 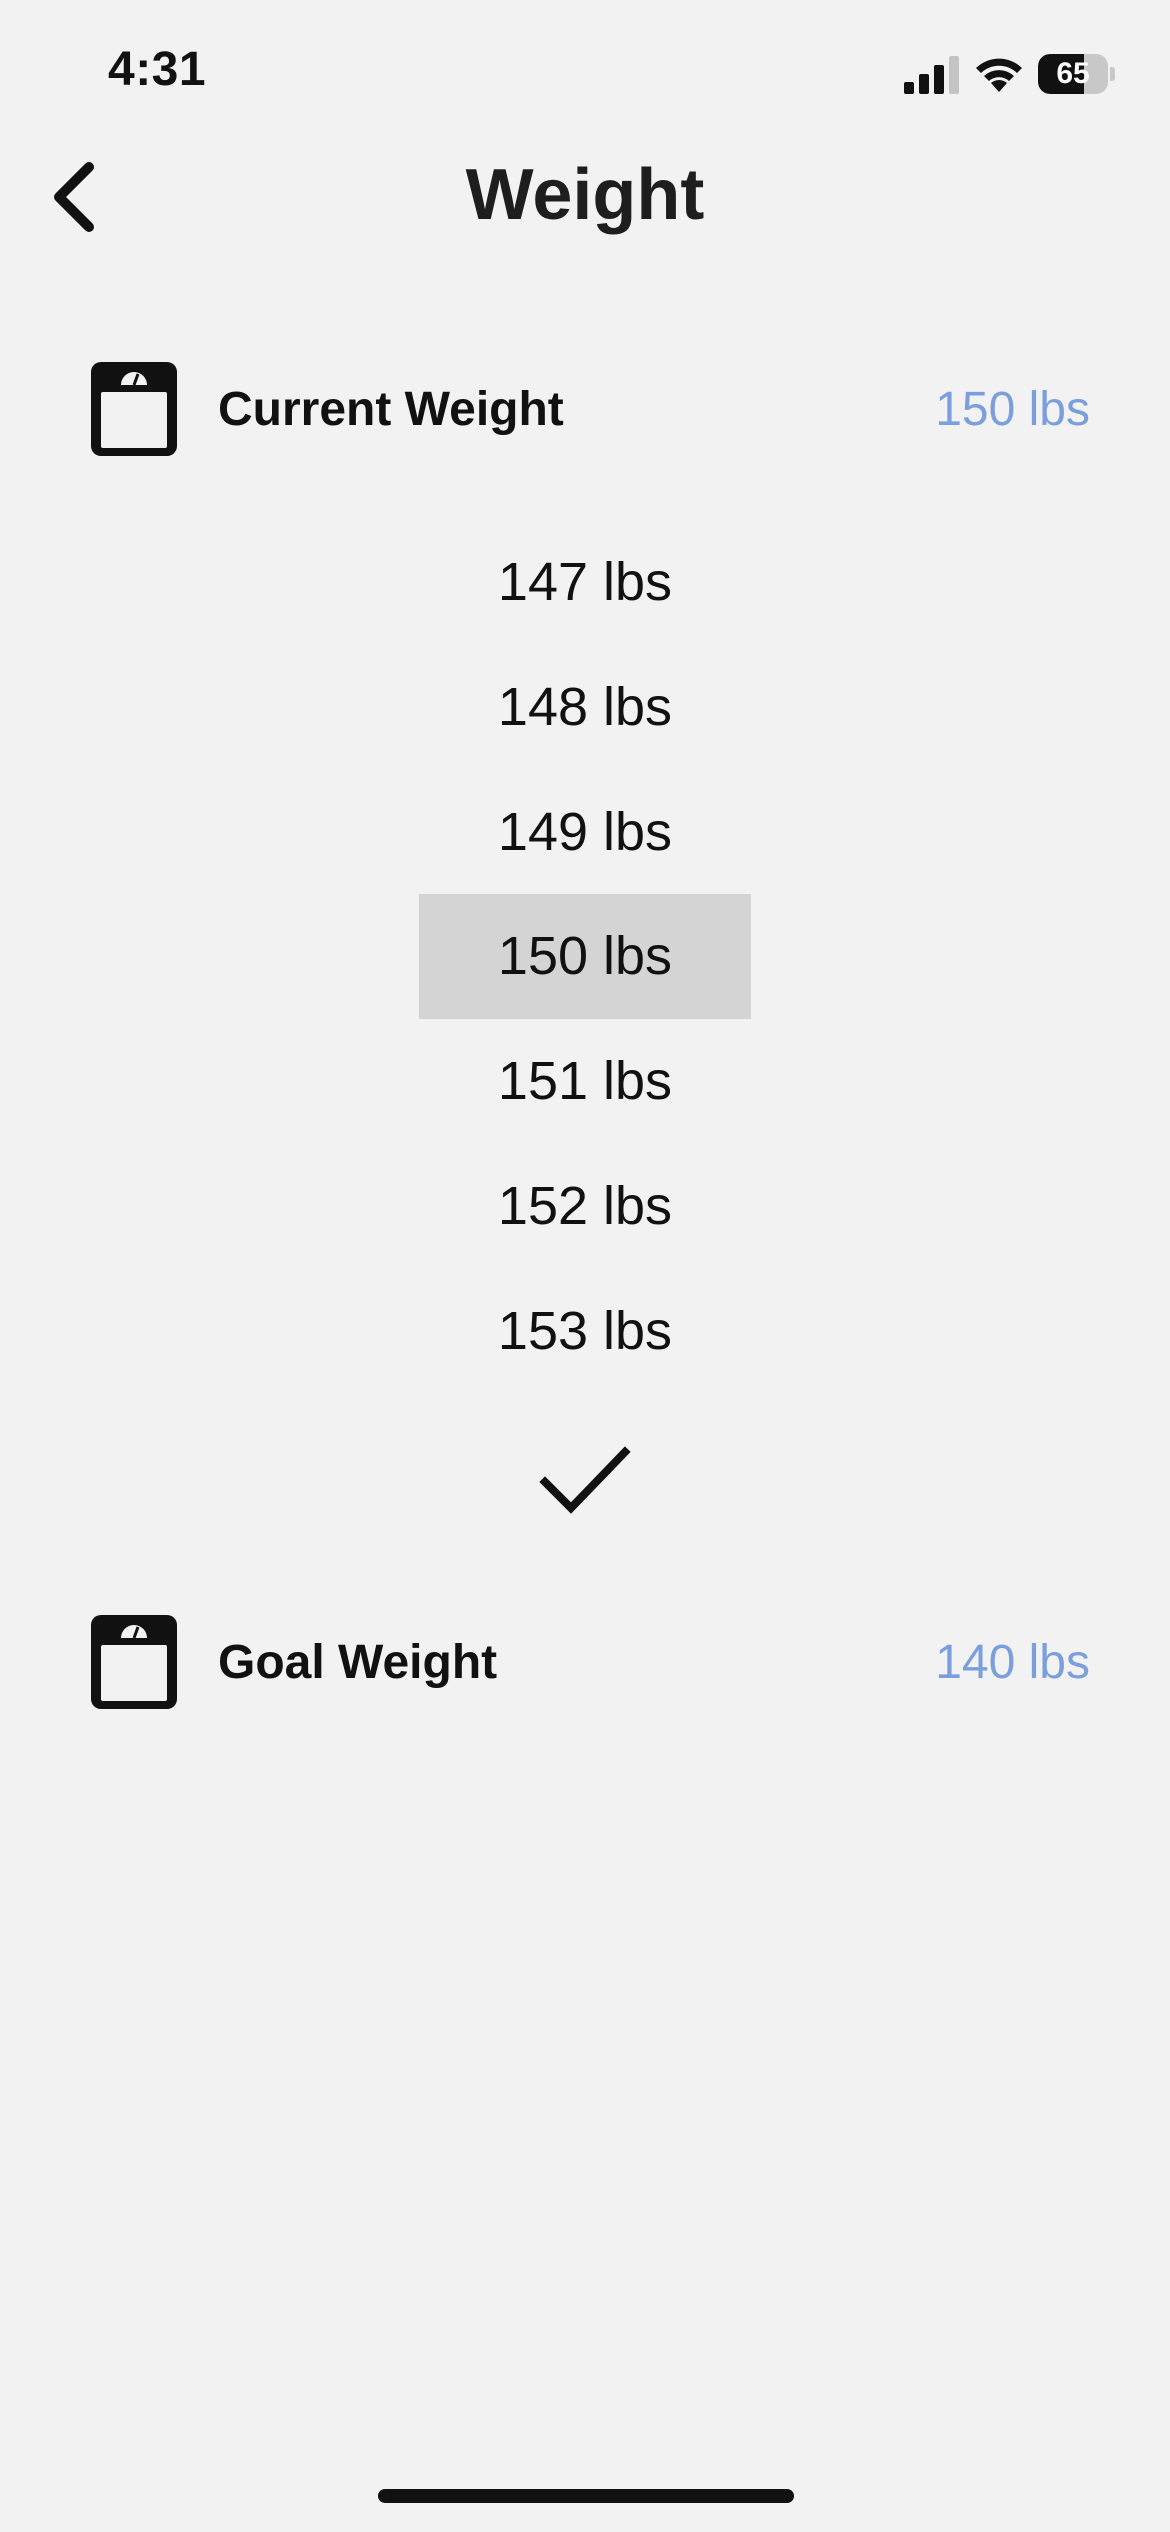 I want to click on goal-weight-label: Goal Weight, so click(x=358, y=1662).